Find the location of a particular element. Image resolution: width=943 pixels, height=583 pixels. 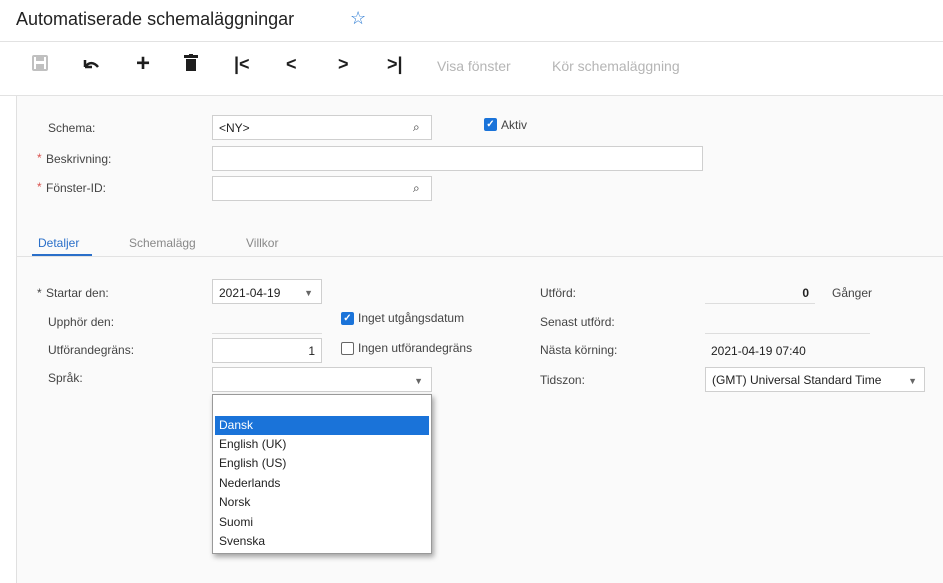

page-title: Automatiserade schemaläggningar is located at coordinates (155, 19).